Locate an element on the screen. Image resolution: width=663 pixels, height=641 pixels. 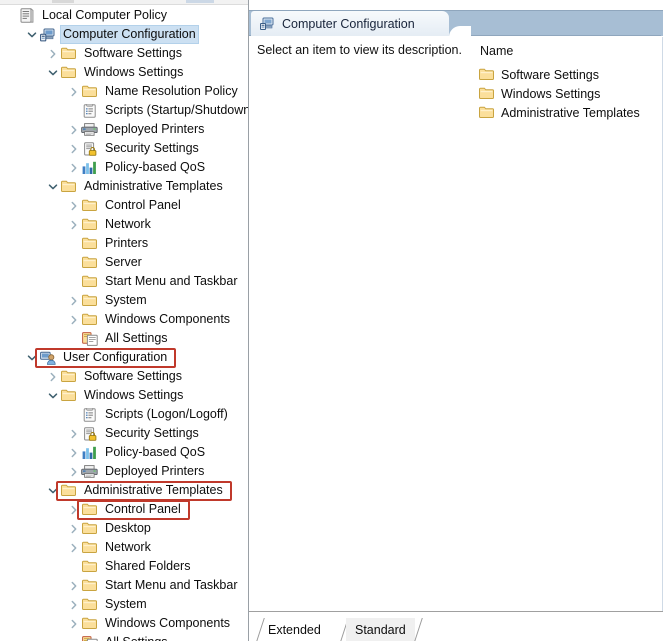
tree-item-shared-folders: Shared Folders is located at coordinates (124, 566).